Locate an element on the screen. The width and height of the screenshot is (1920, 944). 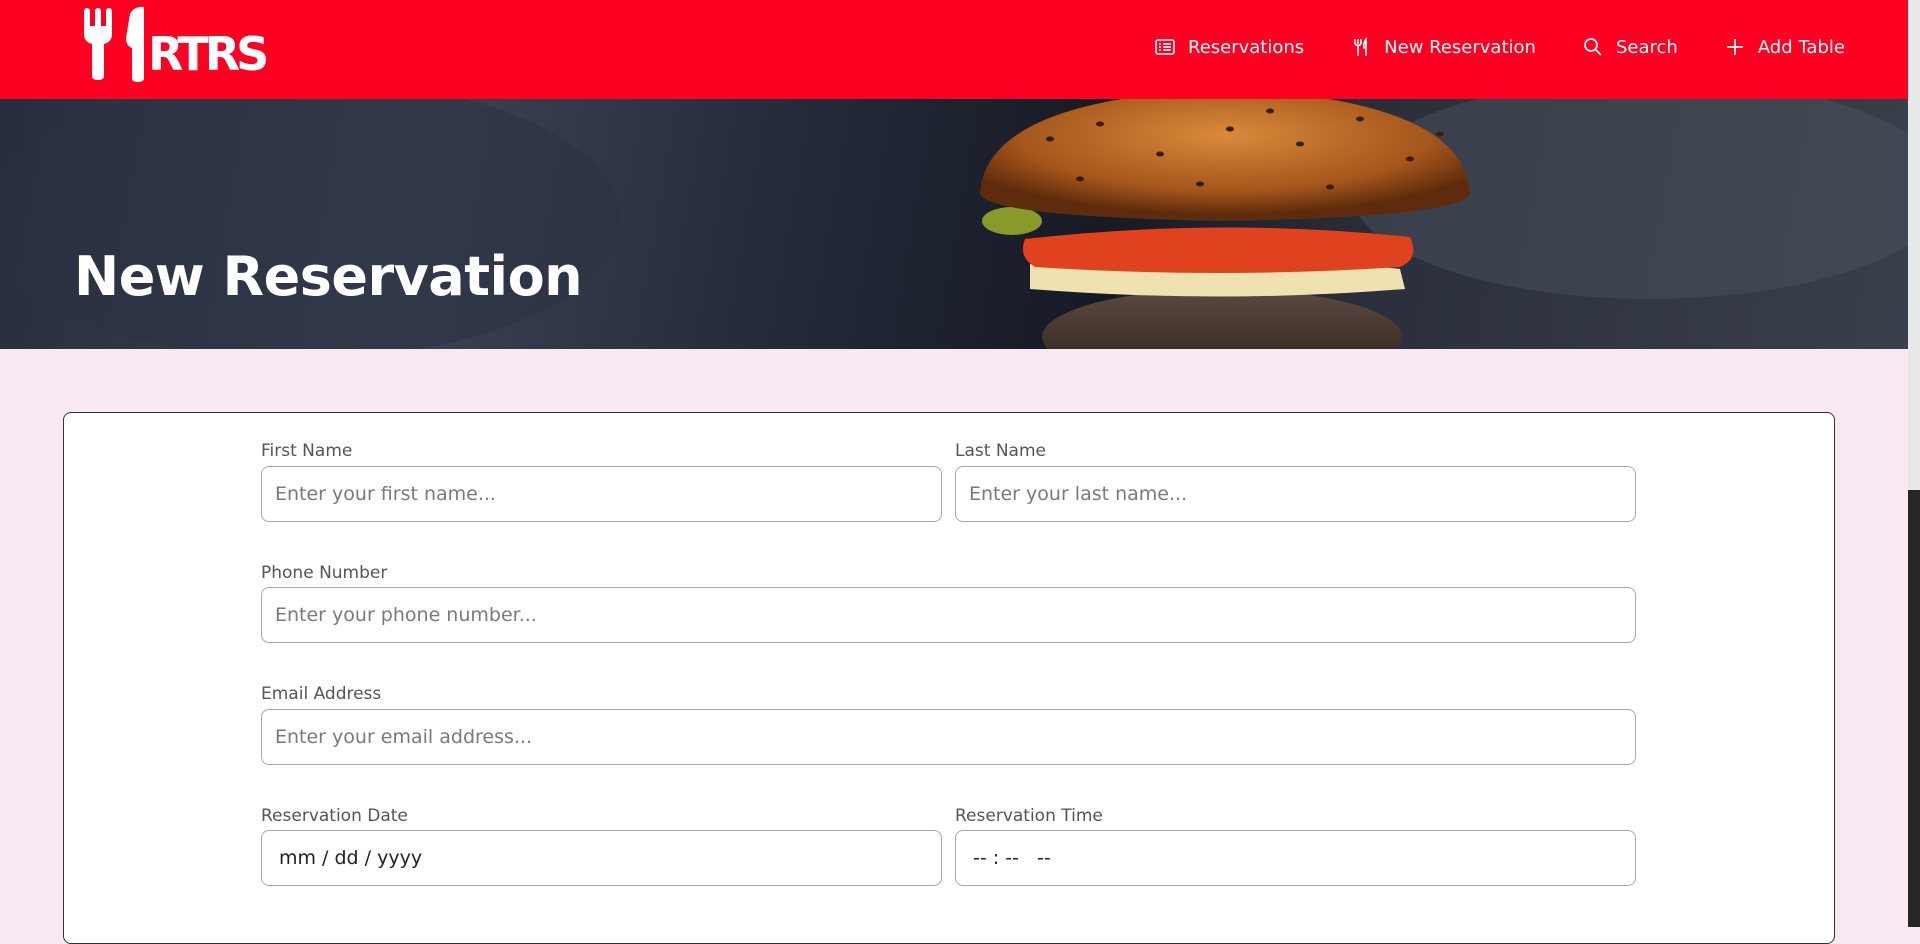
nav-search: Search is located at coordinates (1630, 47).